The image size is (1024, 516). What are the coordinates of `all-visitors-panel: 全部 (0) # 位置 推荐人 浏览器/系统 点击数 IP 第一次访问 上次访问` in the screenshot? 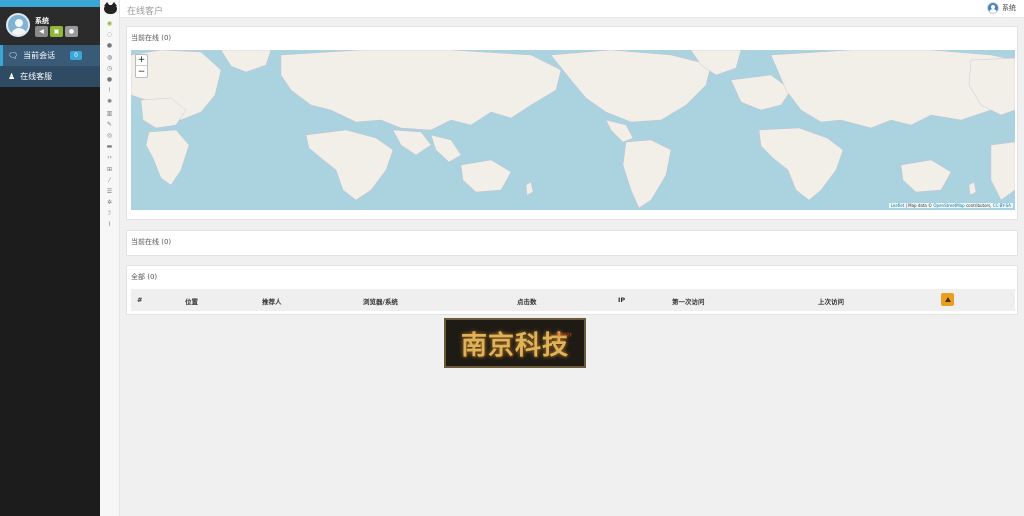 It's located at (572, 290).